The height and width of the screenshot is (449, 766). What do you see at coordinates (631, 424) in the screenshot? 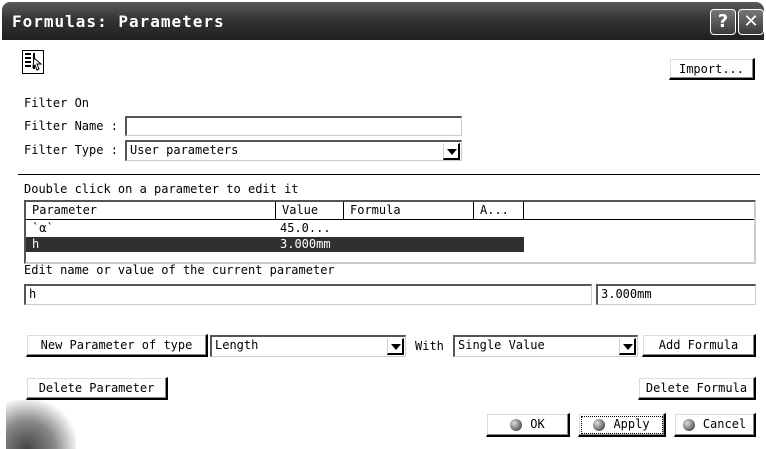
I see `apply-label: Apply` at bounding box center [631, 424].